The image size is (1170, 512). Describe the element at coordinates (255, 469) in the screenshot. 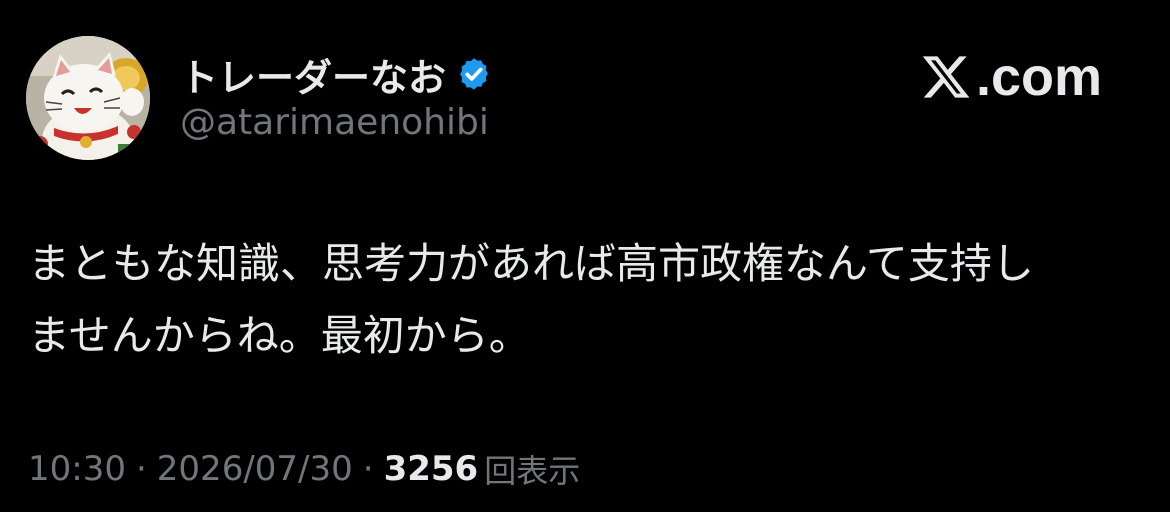

I see `tweet-date: 2026/07/30` at that location.